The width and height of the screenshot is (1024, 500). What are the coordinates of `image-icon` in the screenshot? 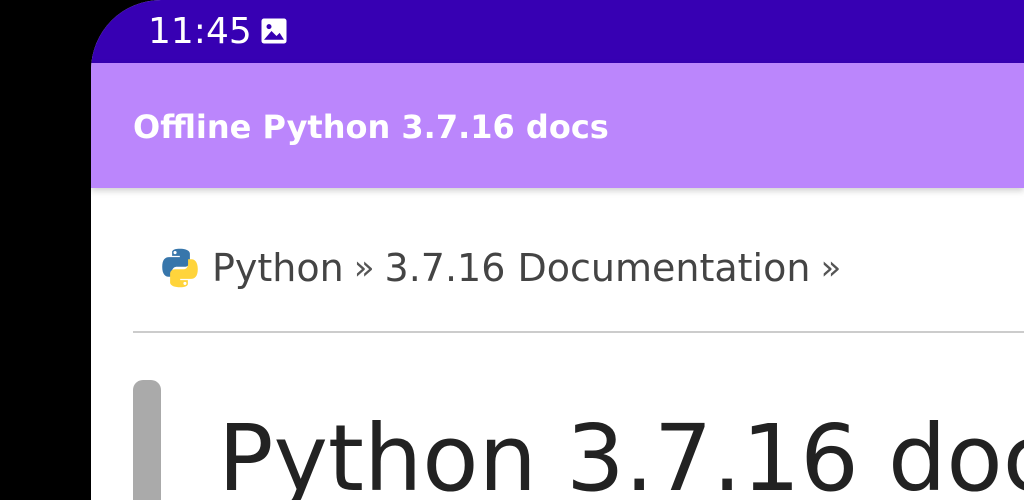 It's located at (274, 31).